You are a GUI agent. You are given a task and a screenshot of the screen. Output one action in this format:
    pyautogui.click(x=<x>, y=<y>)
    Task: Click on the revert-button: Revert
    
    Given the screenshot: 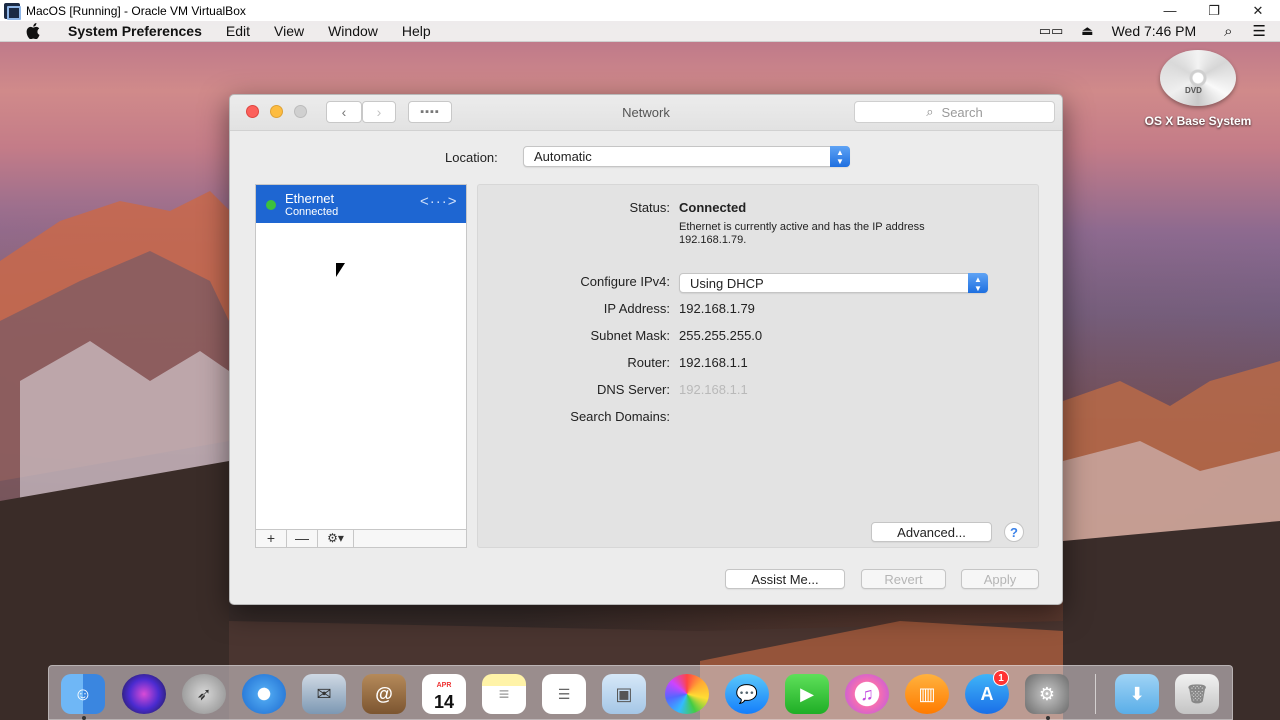 What is the action you would take?
    pyautogui.click(x=903, y=579)
    